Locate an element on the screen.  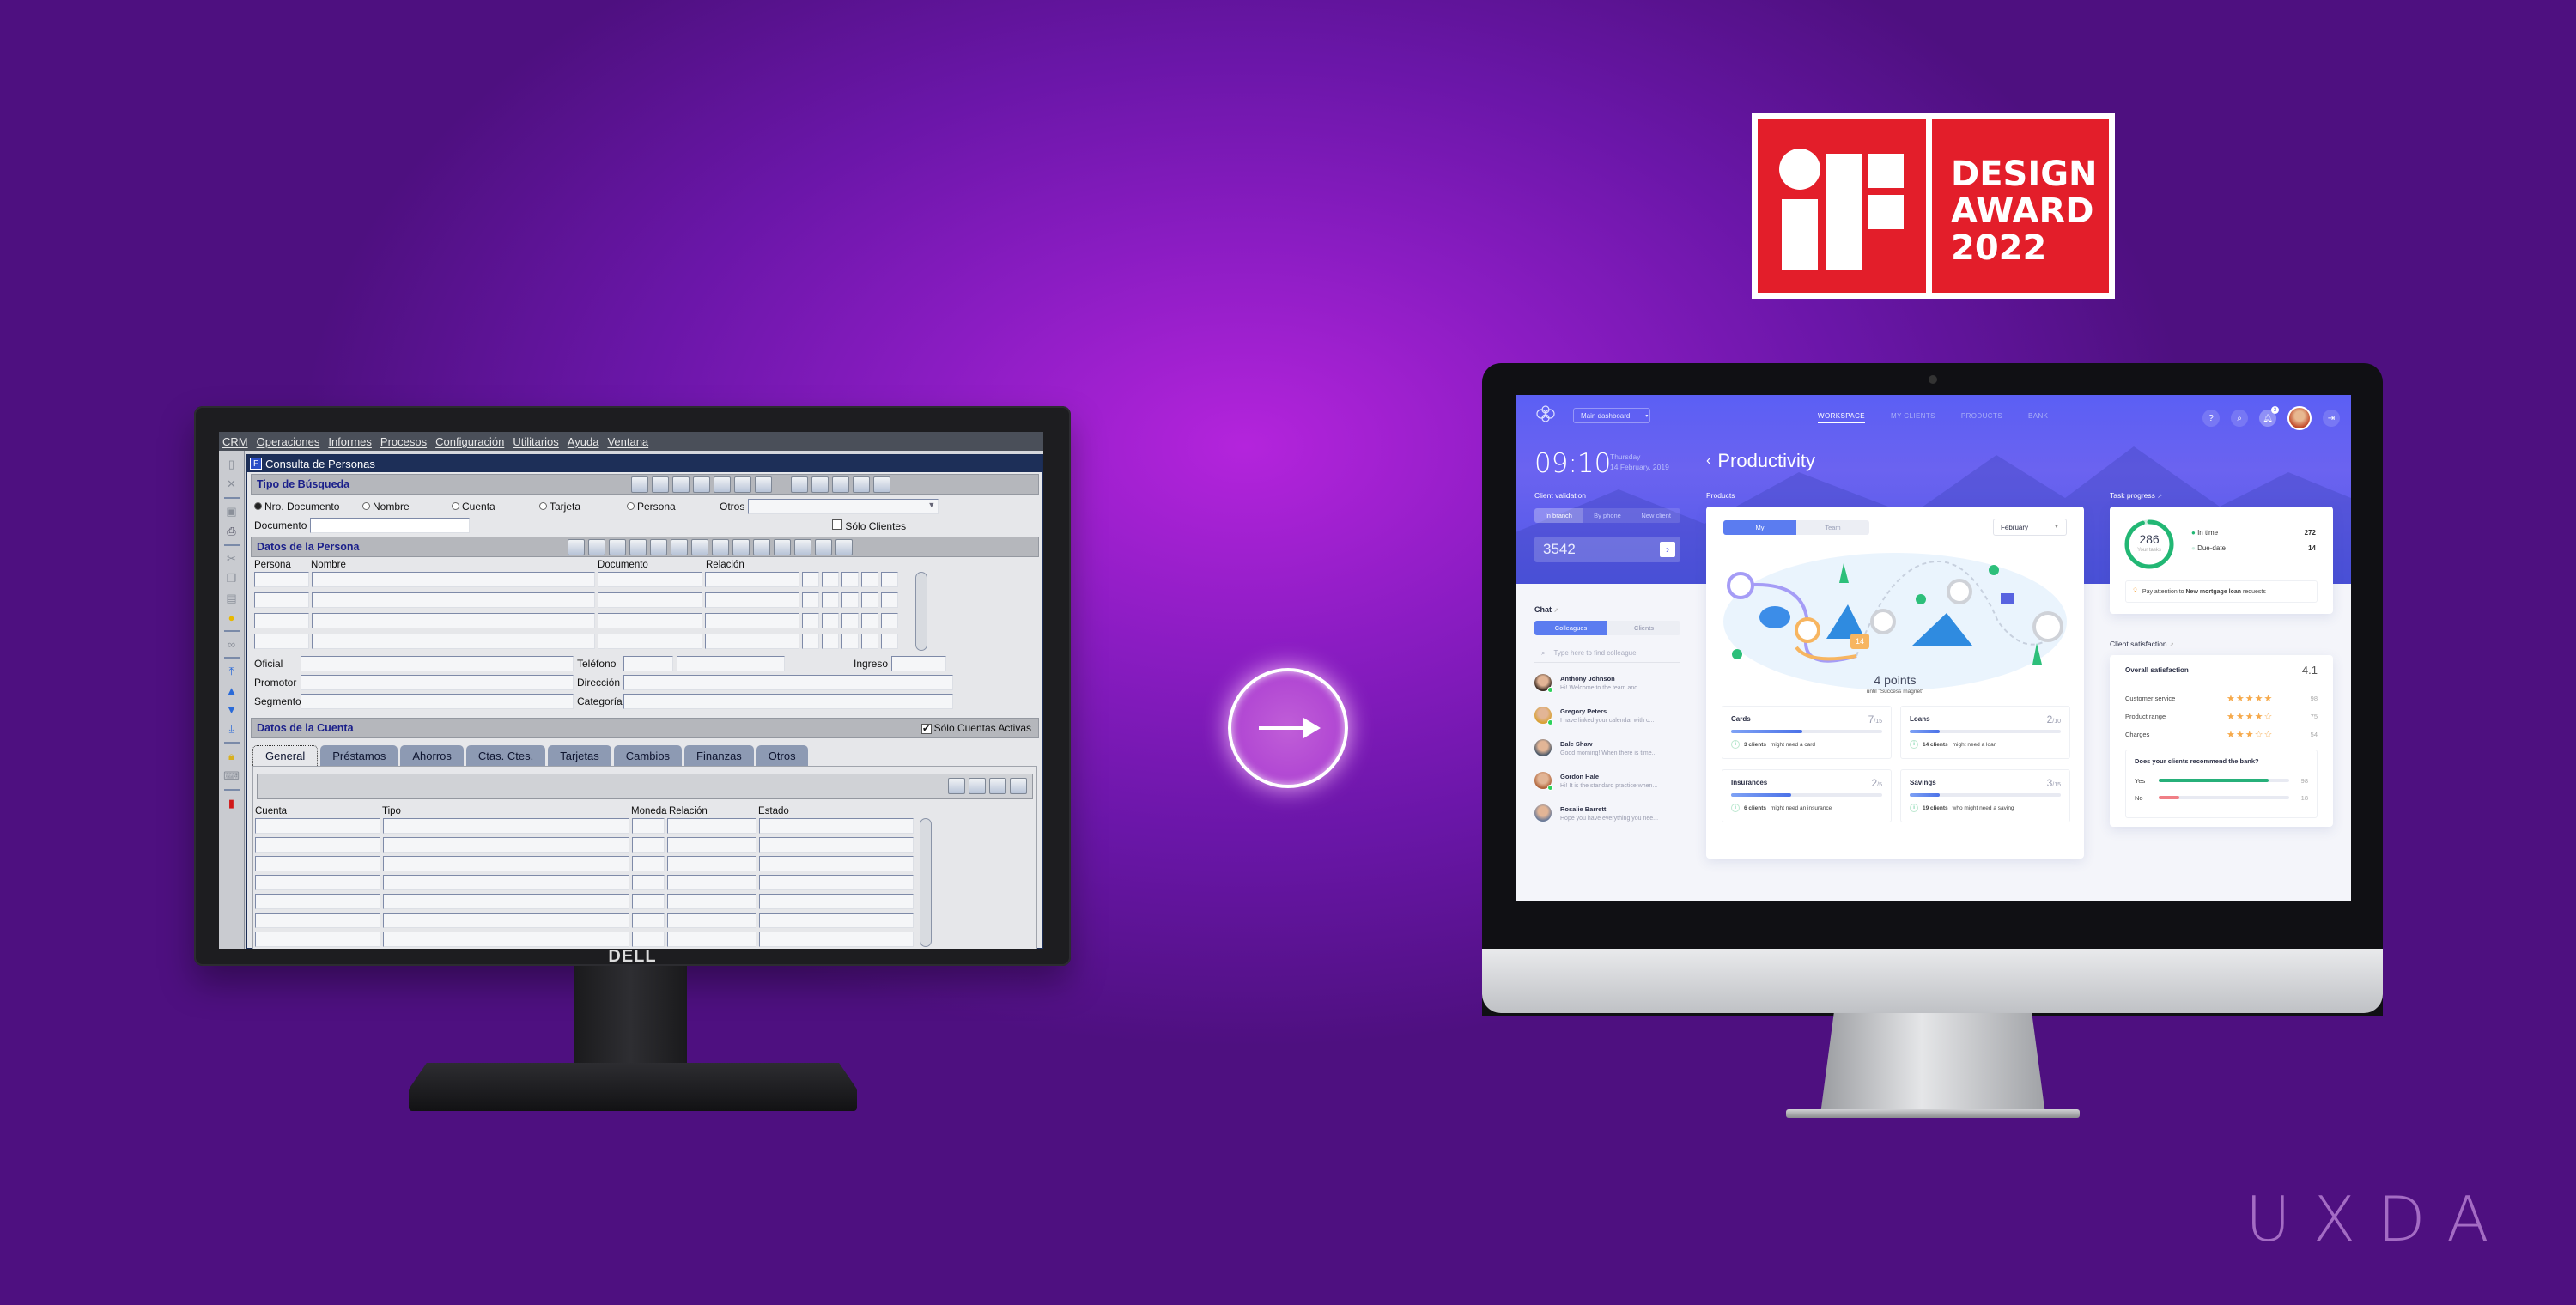
month-select: February ▼ is located at coordinates (2030, 527).